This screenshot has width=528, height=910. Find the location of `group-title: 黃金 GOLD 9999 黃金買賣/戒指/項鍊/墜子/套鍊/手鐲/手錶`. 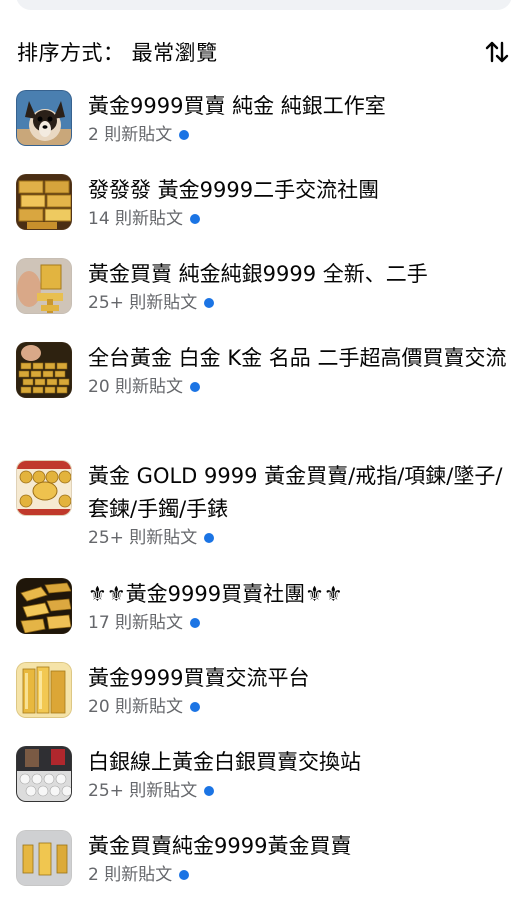

group-title: 黃金 GOLD 9999 黃金買賣/戒指/項鍊/墜子/套鍊/手鐲/手錶 is located at coordinates (295, 492).